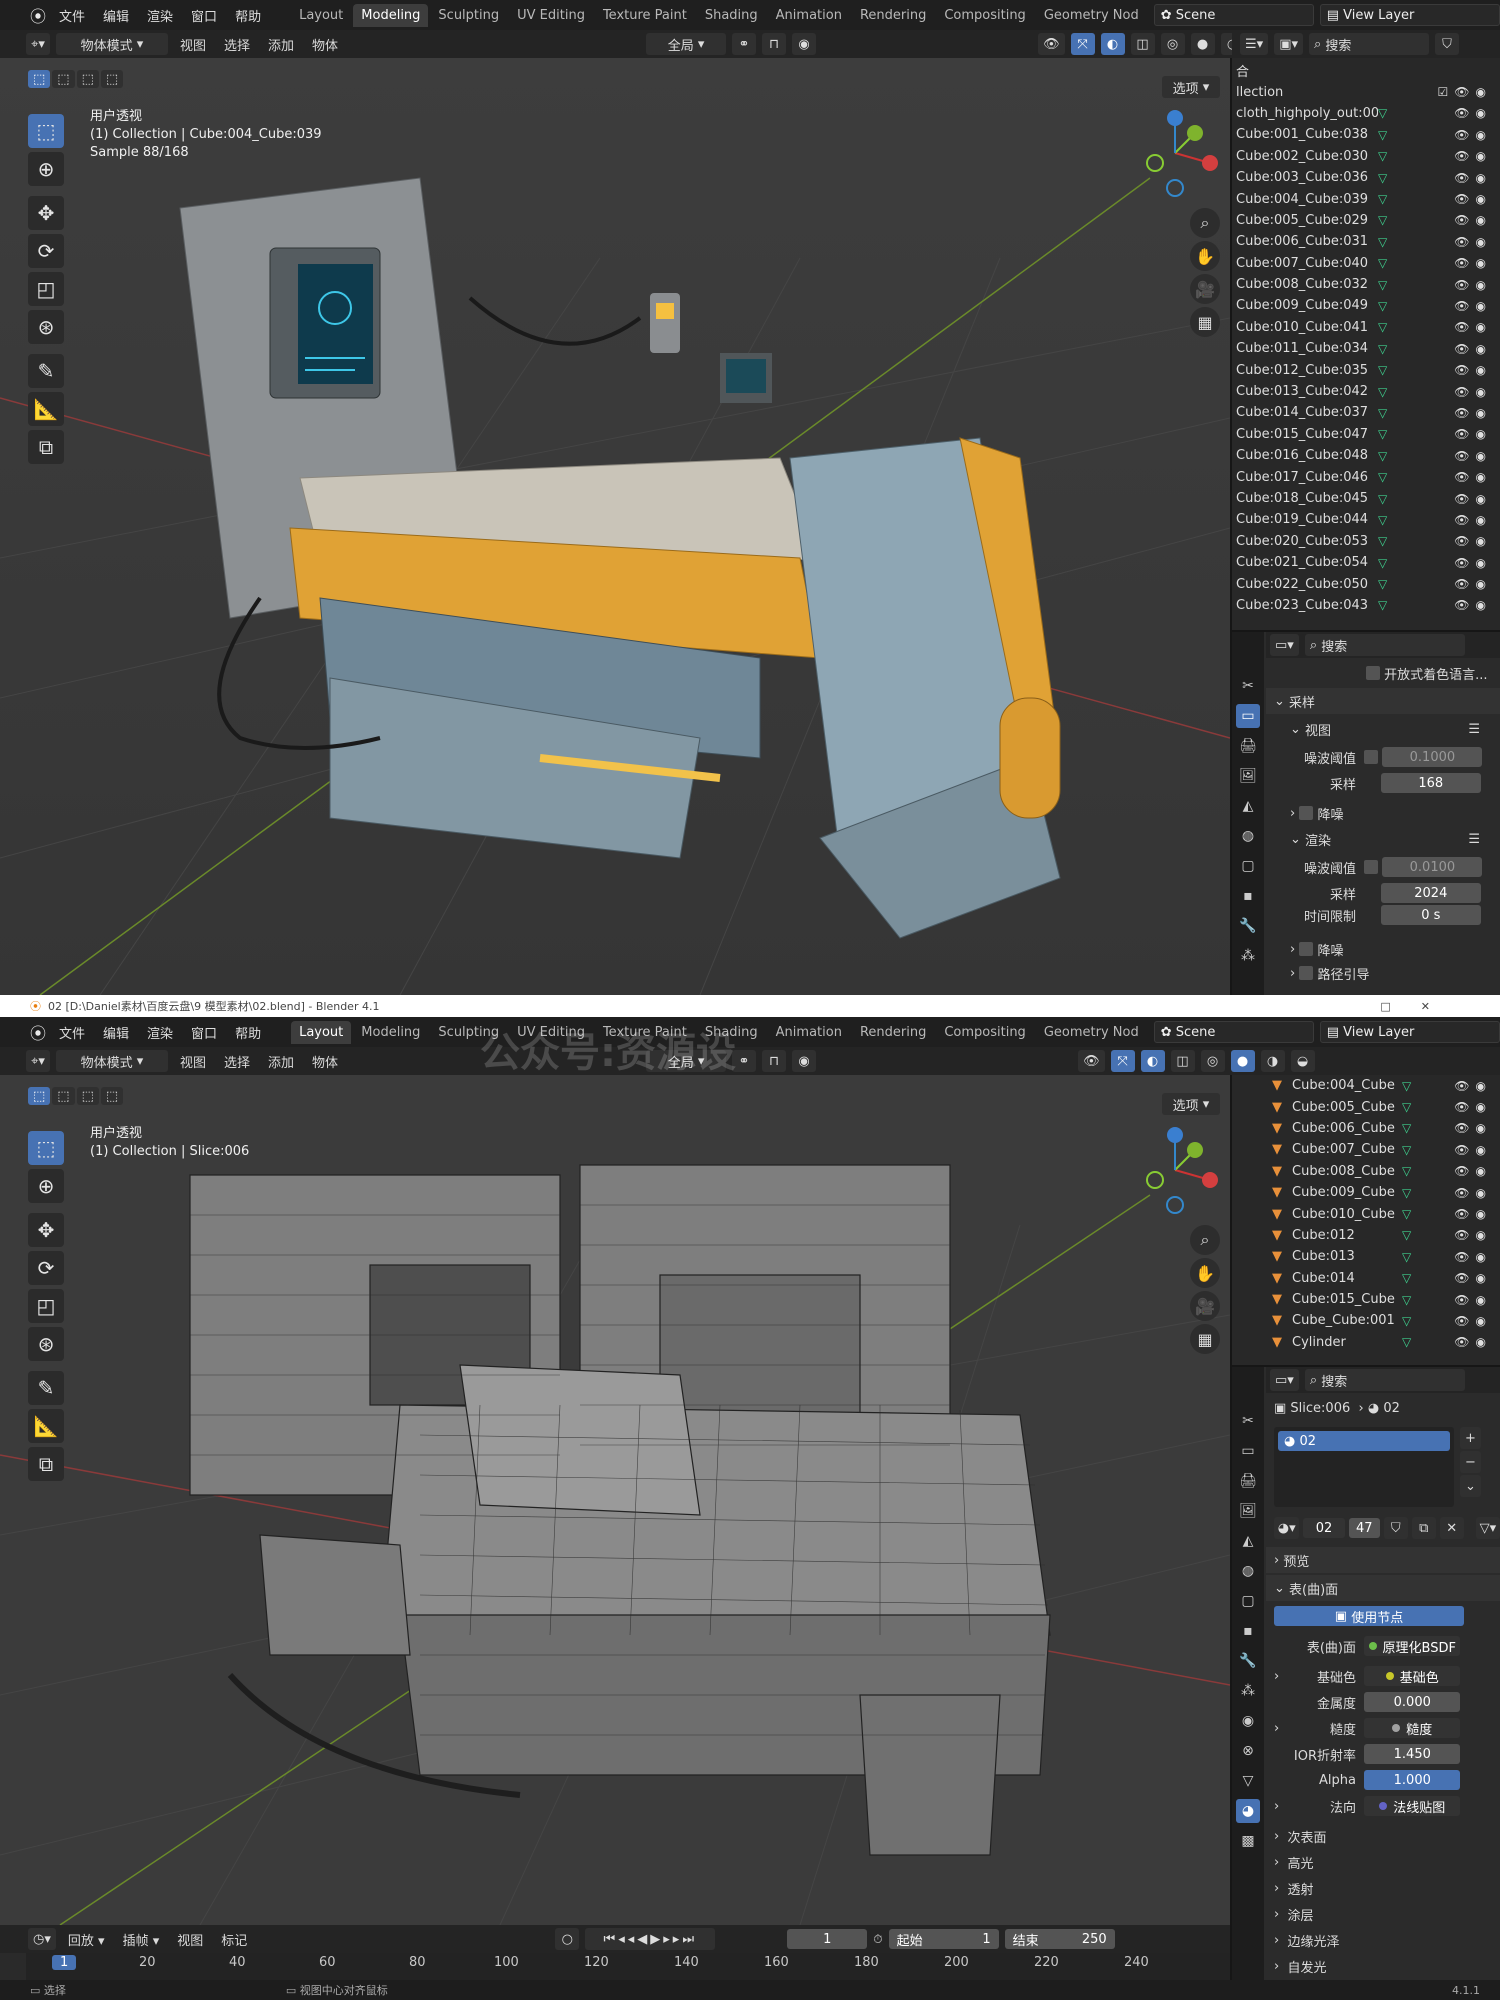 The image size is (1500, 2000). What do you see at coordinates (1366, 498) in the screenshot?
I see `outliner-item: Cube:018_Cube:045 ▽ 👁◉` at bounding box center [1366, 498].